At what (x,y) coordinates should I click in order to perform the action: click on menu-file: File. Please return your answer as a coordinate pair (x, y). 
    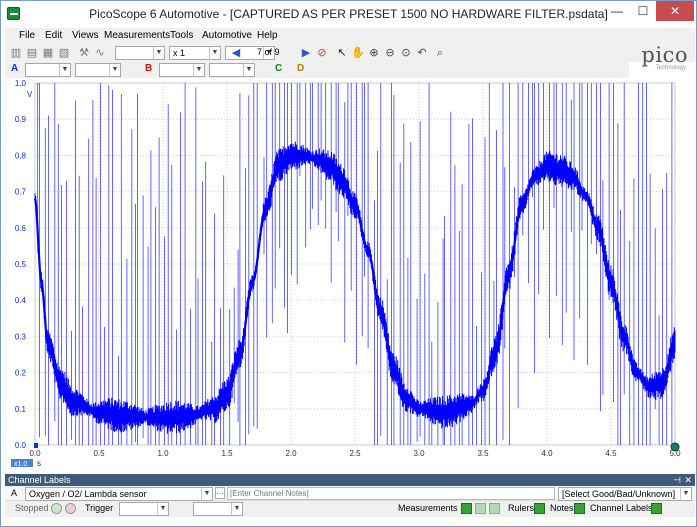
    Looking at the image, I should click on (27, 35).